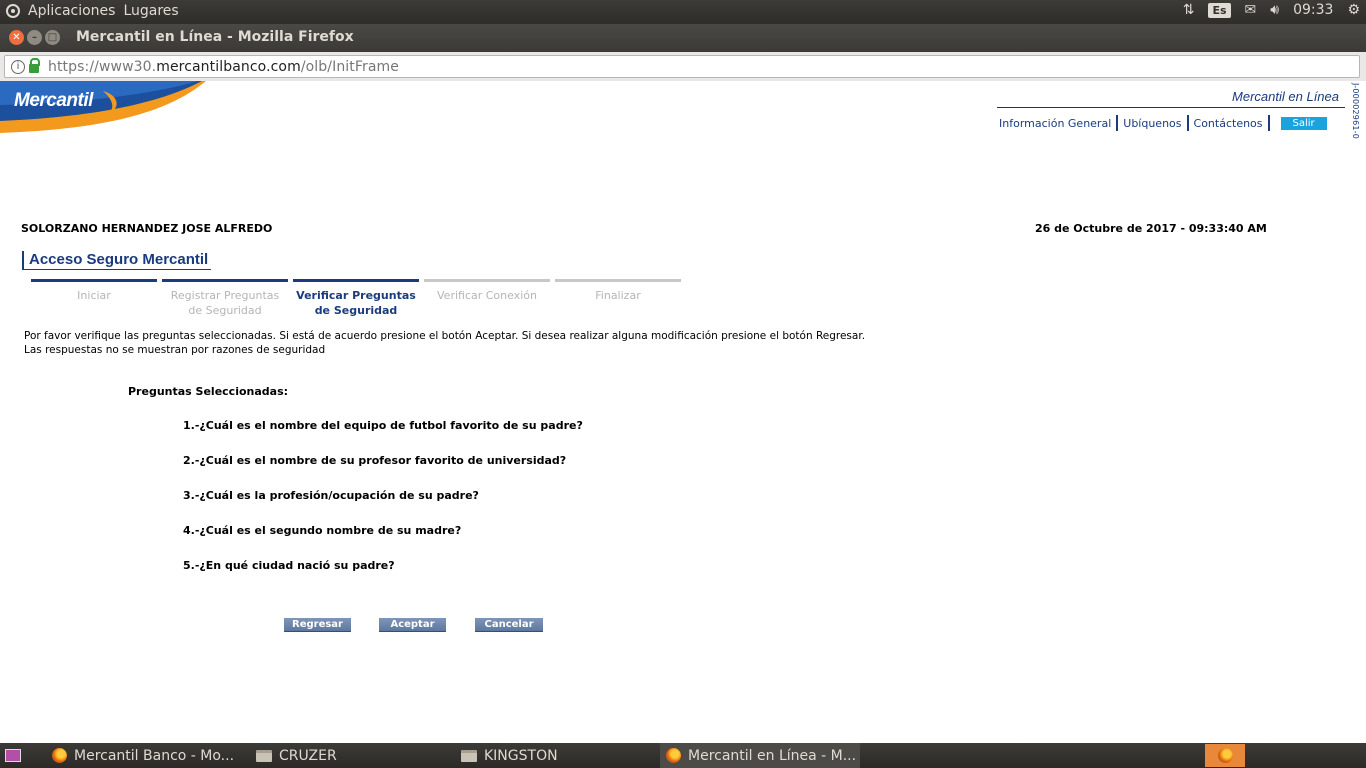 This screenshot has width=1366, height=768. Describe the element at coordinates (1219, 10) in the screenshot. I see `keyboard-layout-indicator: Es` at that location.